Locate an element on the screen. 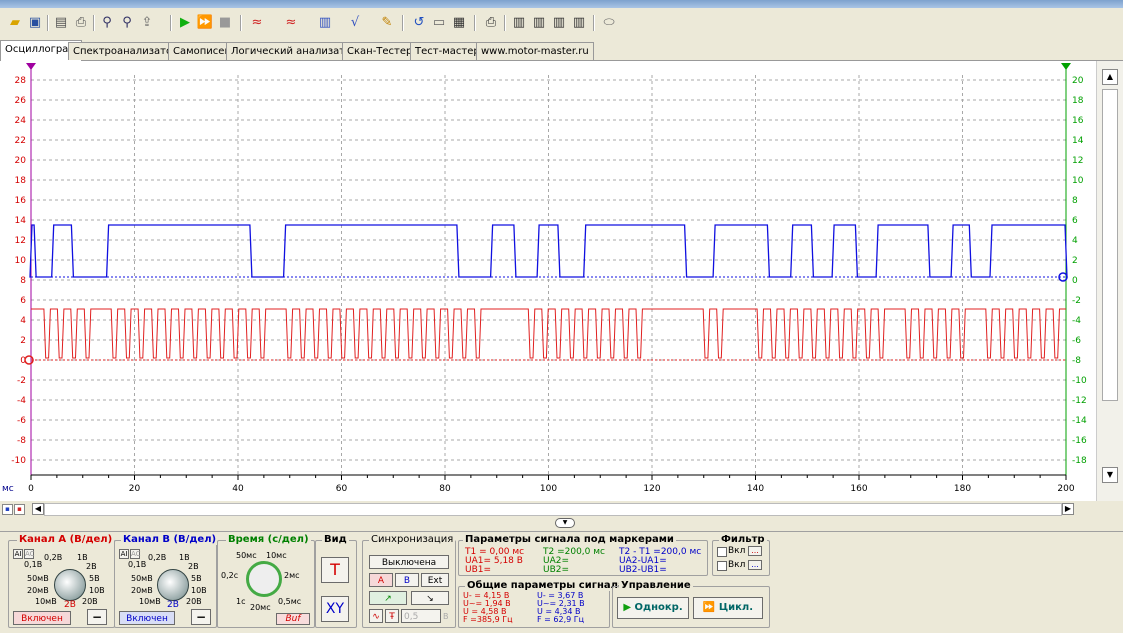 The width and height of the screenshot is (1123, 633). memory-4-icon: ▥ is located at coordinates (579, 23).